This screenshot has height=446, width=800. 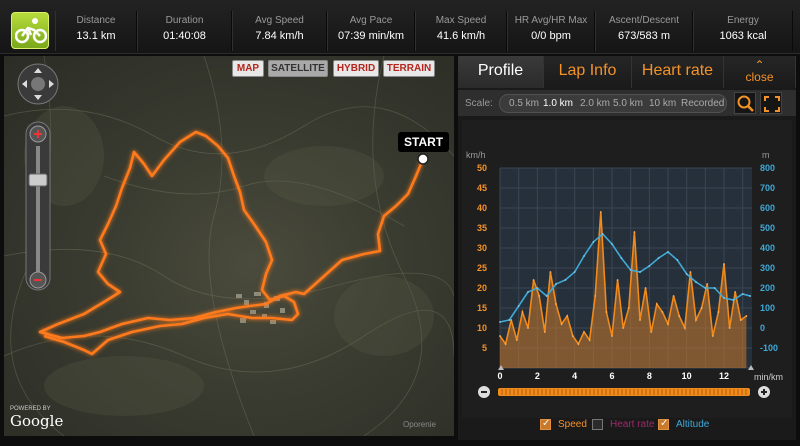 I want to click on legend-heart-rate-label: Heart rate, so click(x=632, y=424).